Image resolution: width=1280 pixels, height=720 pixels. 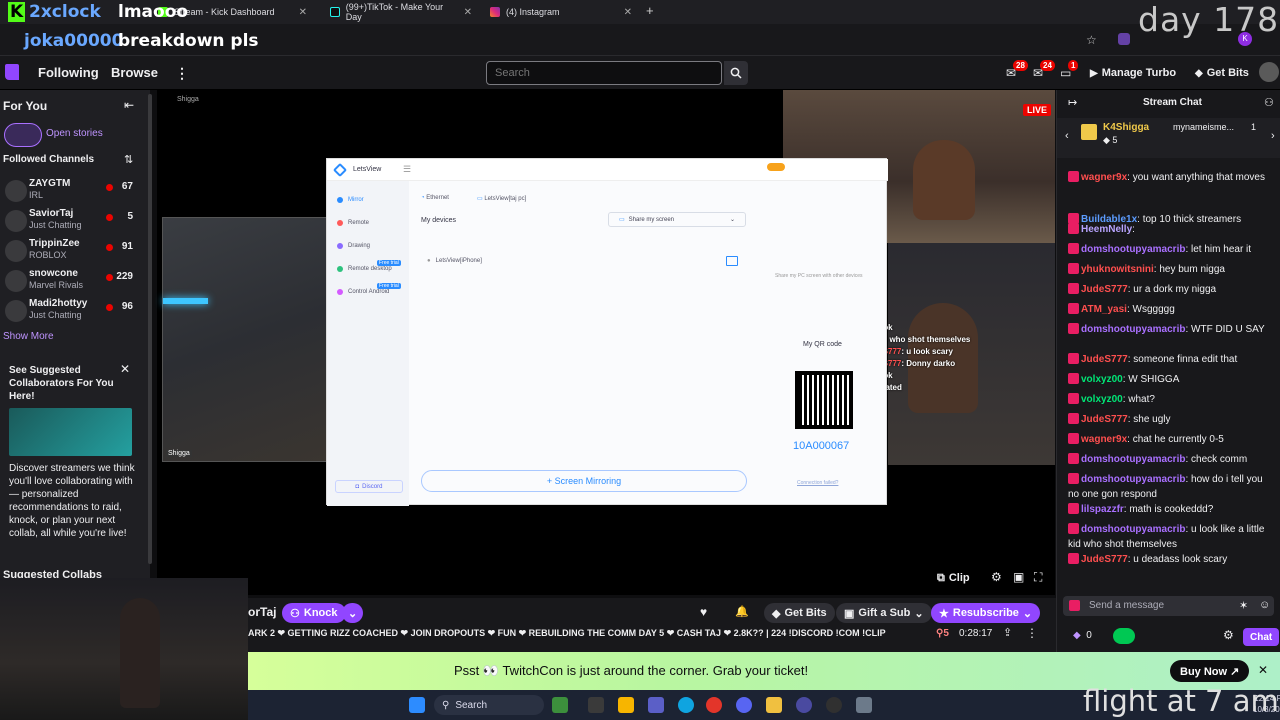 What do you see at coordinates (350, 200) in the screenshot?
I see `letsview-menu-mirror: Mirror` at bounding box center [350, 200].